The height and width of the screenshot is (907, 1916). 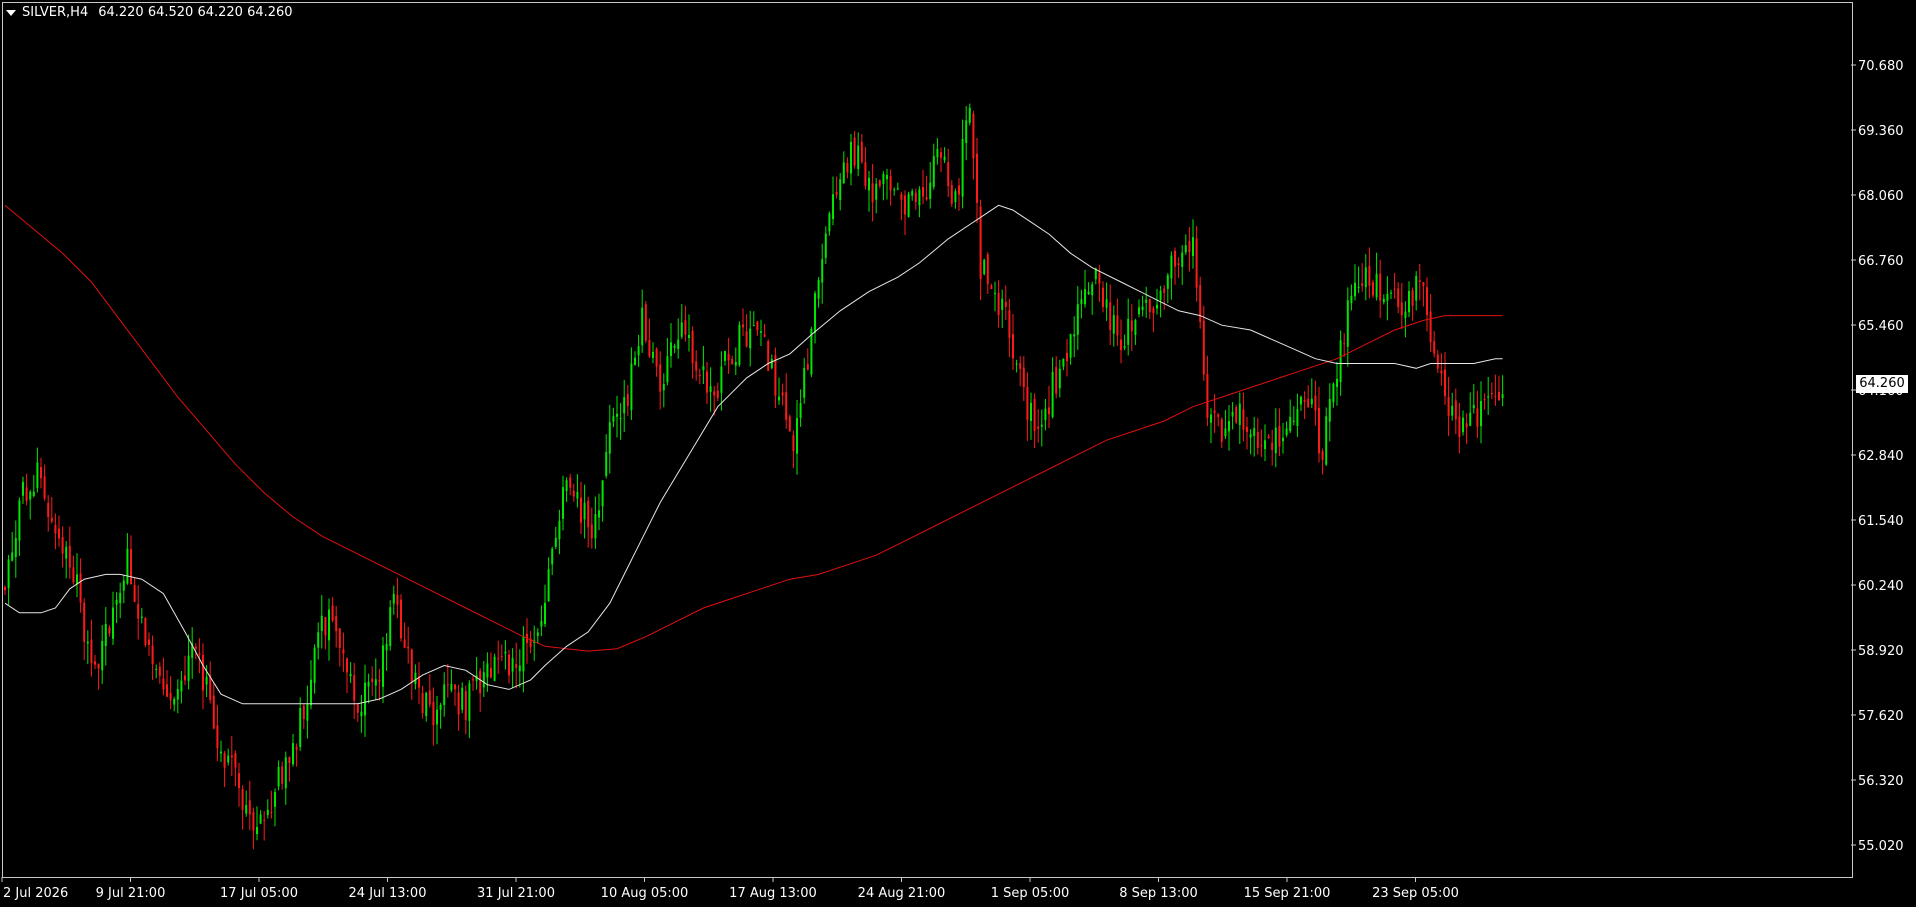 What do you see at coordinates (1881, 781) in the screenshot?
I see `y-tick-label: 56.320` at bounding box center [1881, 781].